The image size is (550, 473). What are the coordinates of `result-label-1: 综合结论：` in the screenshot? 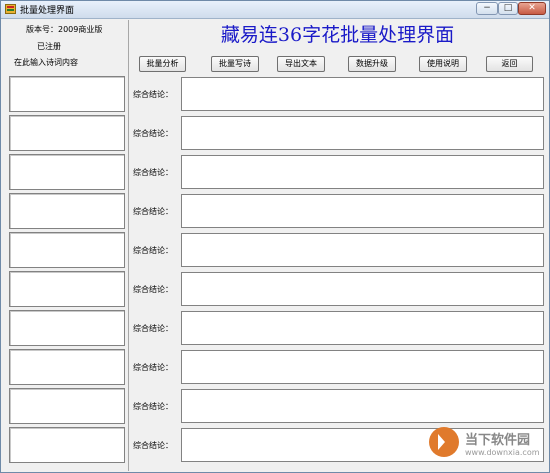 It's located at (153, 94).